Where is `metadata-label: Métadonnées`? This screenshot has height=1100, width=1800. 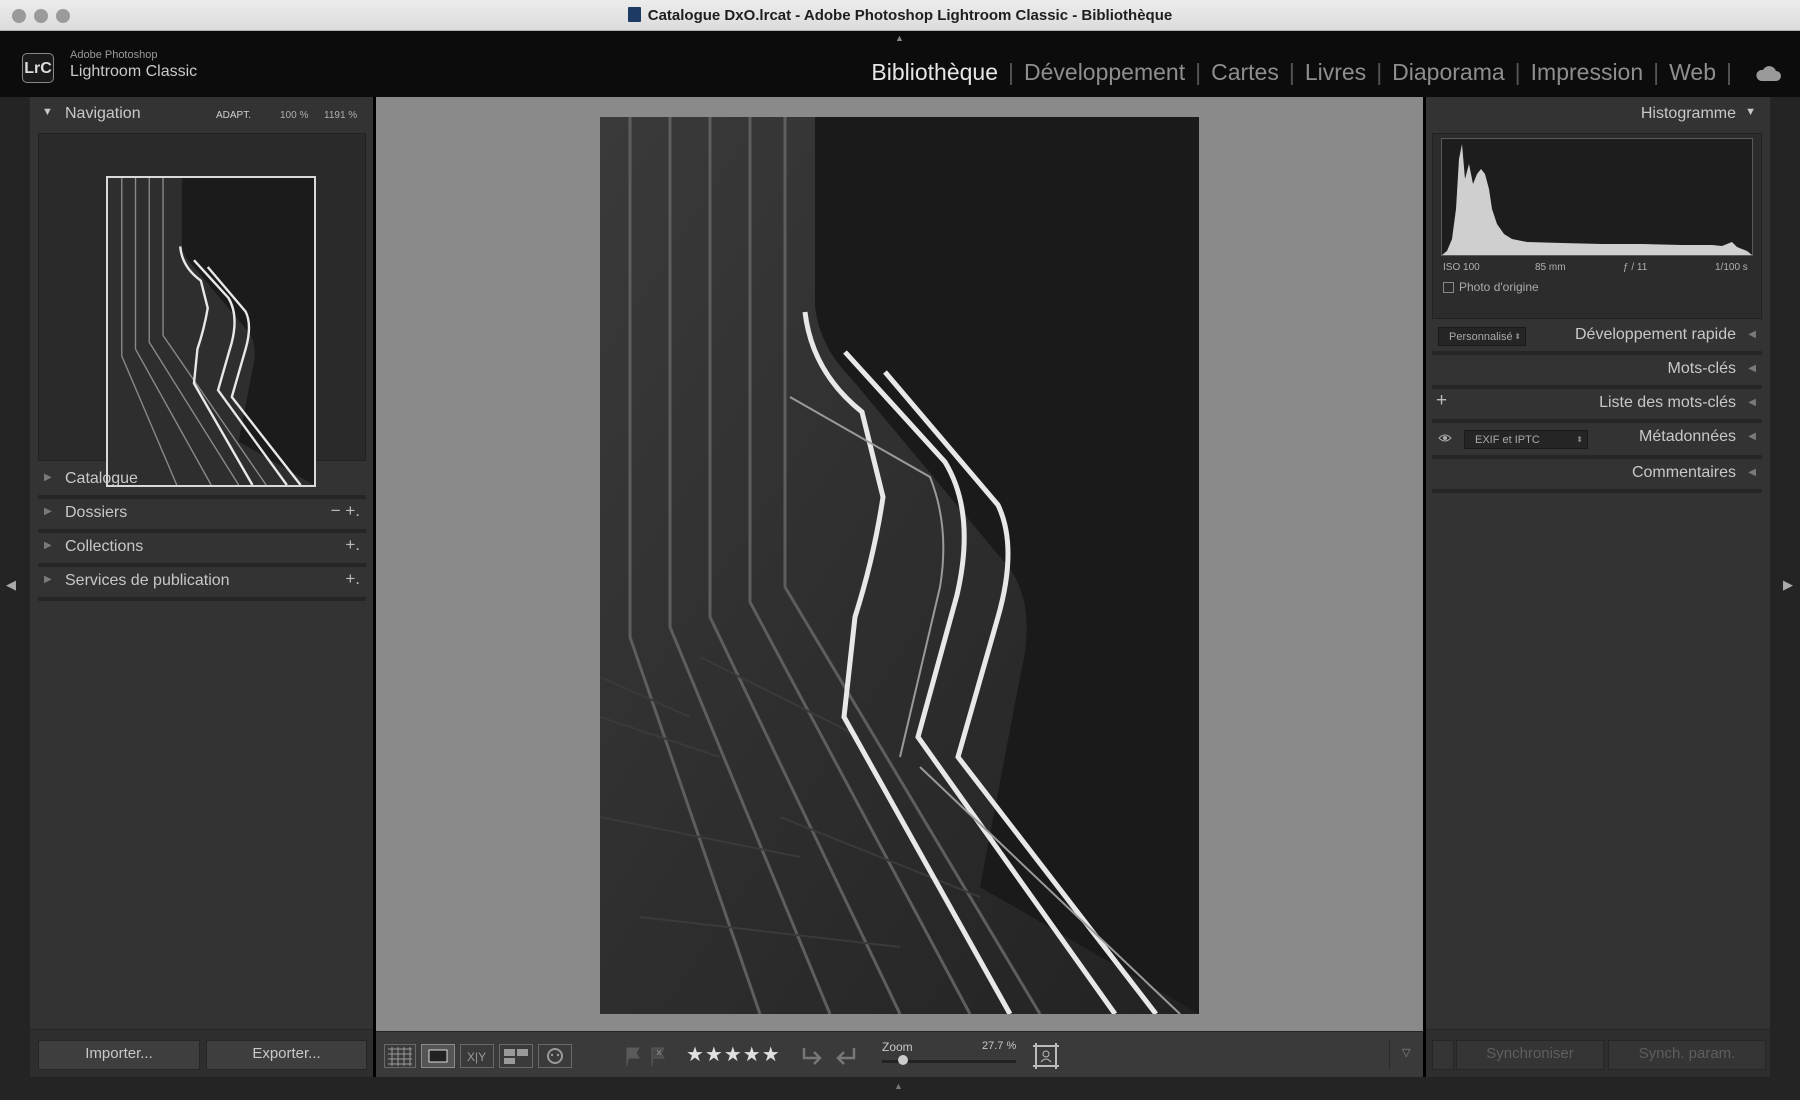
metadata-label: Métadonnées is located at coordinates (1687, 436).